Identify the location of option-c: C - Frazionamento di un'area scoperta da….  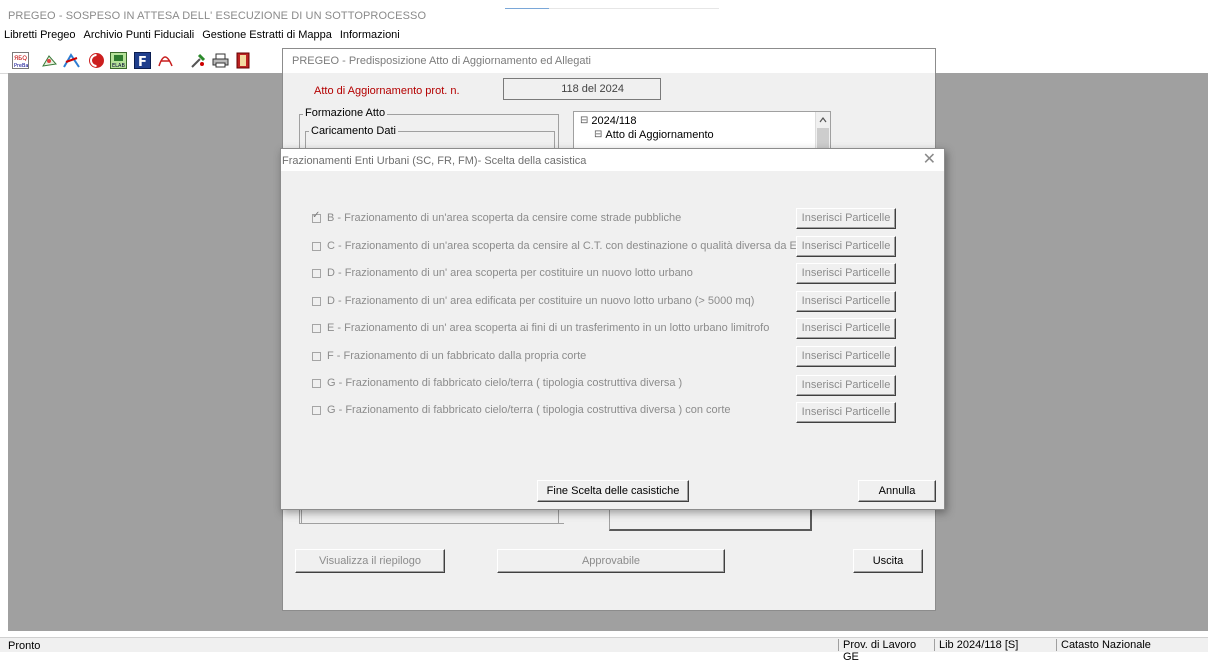
(581, 246).